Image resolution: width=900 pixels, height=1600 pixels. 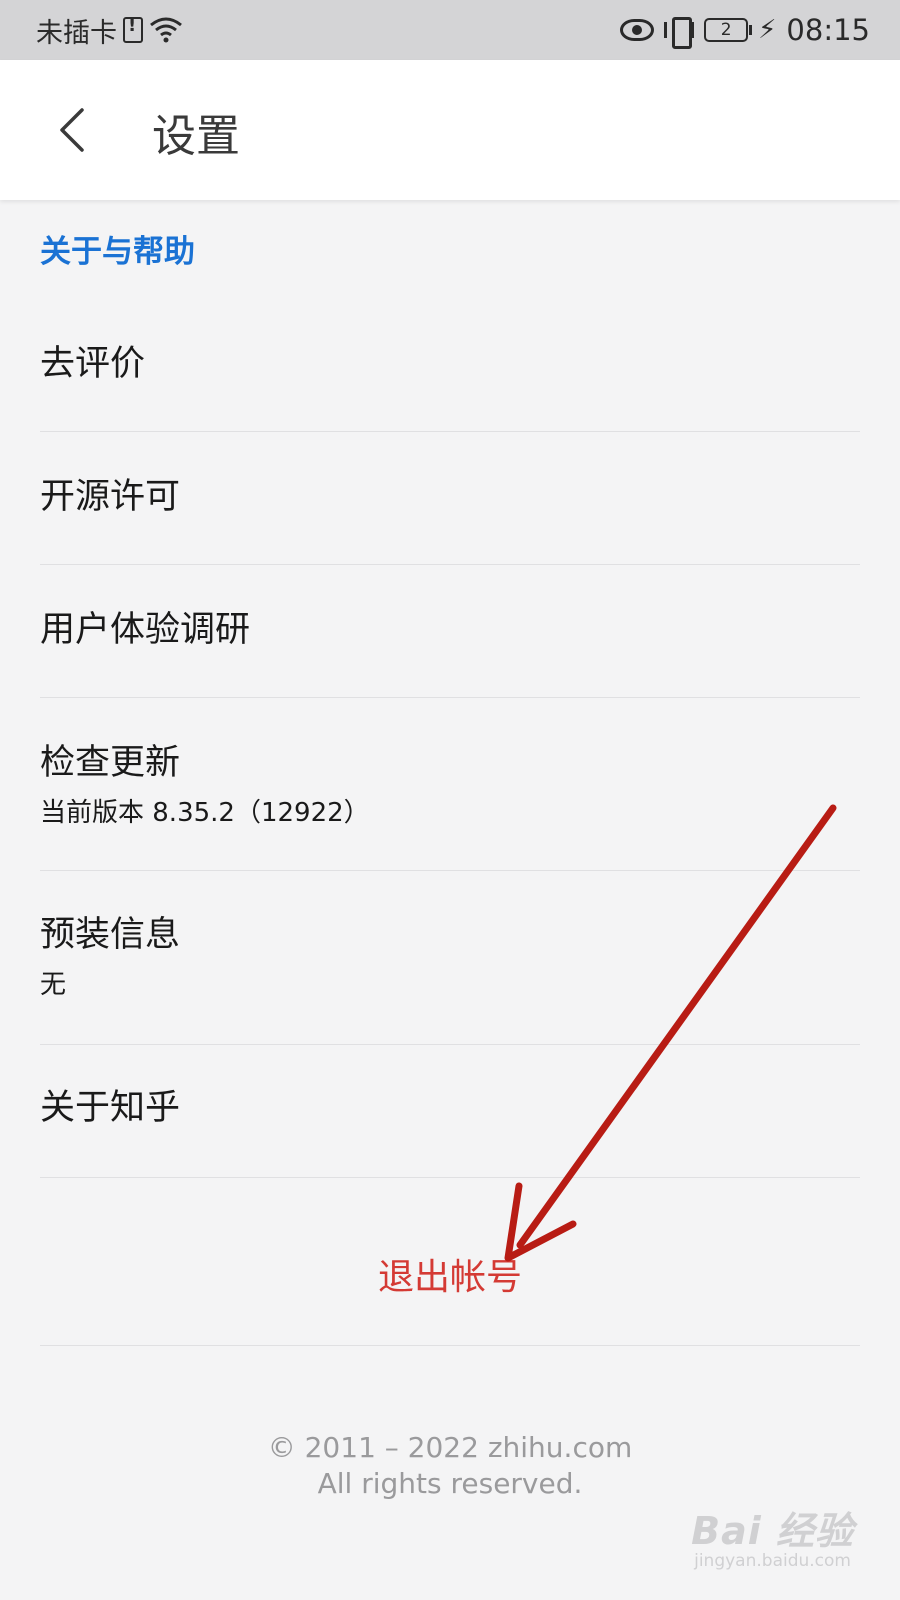 What do you see at coordinates (449, 1277) in the screenshot?
I see `logout-label: 退出帐号` at bounding box center [449, 1277].